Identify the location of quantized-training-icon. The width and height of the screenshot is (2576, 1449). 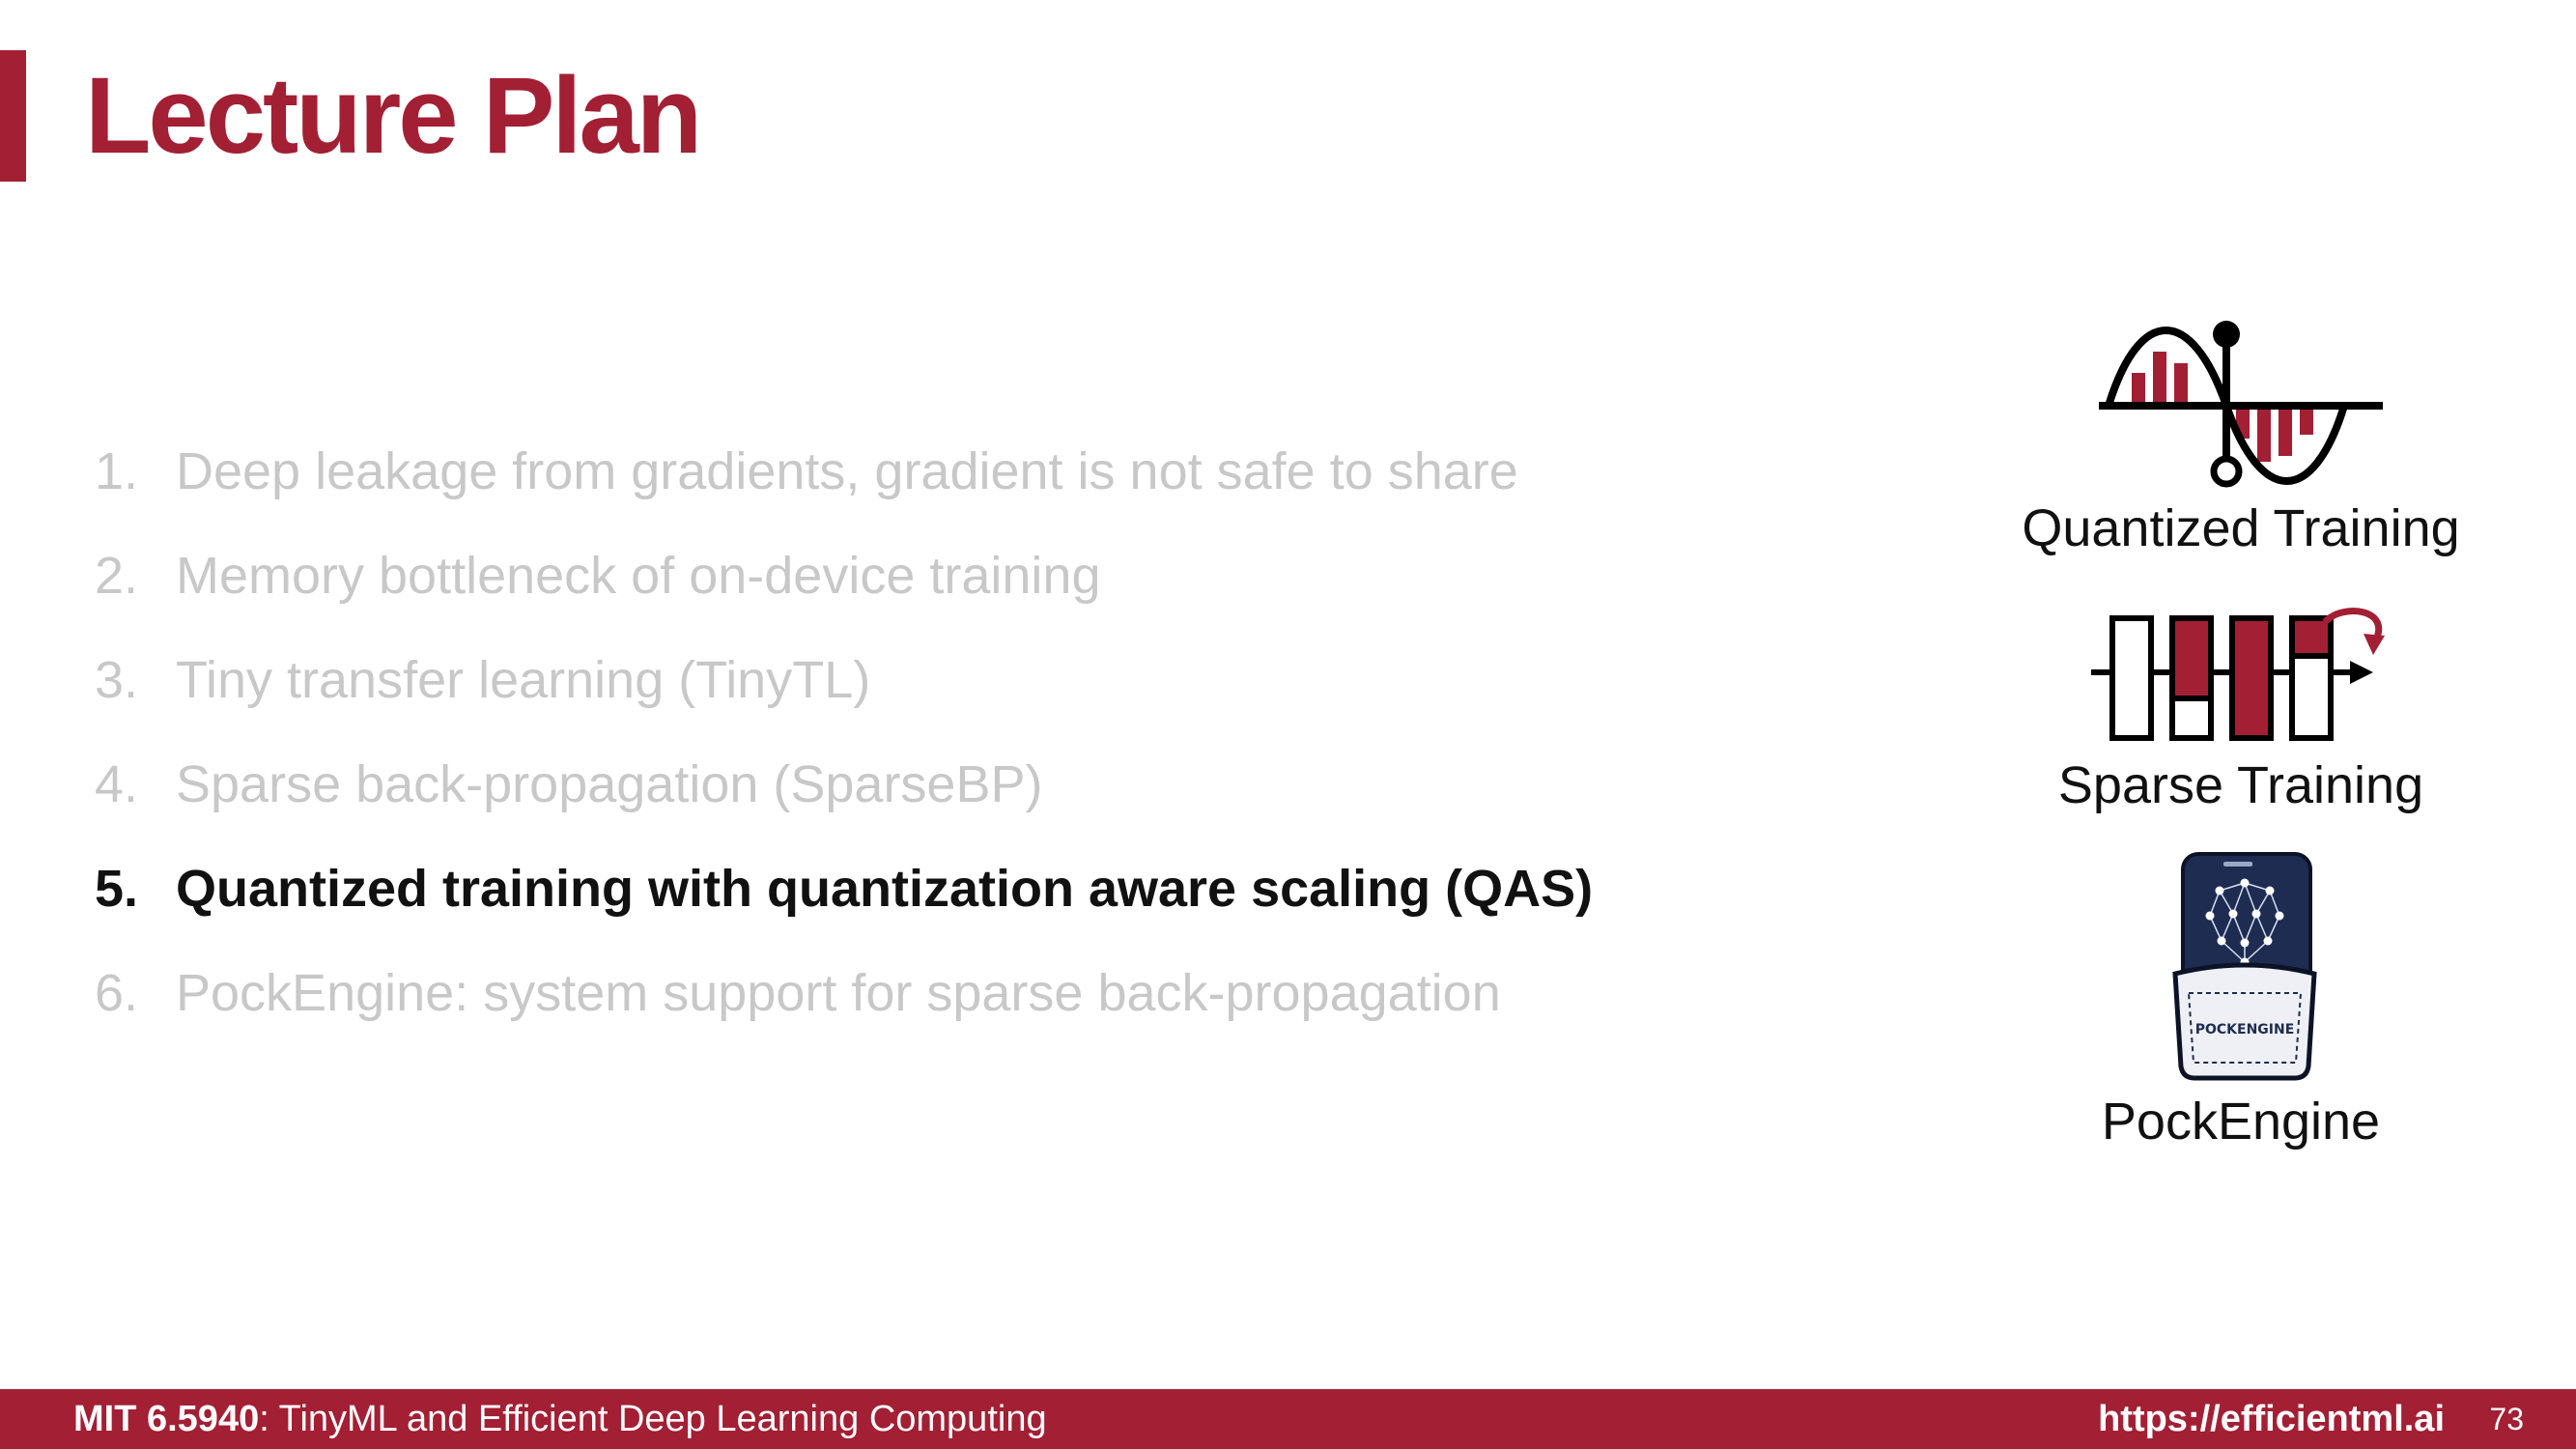
(2241, 404).